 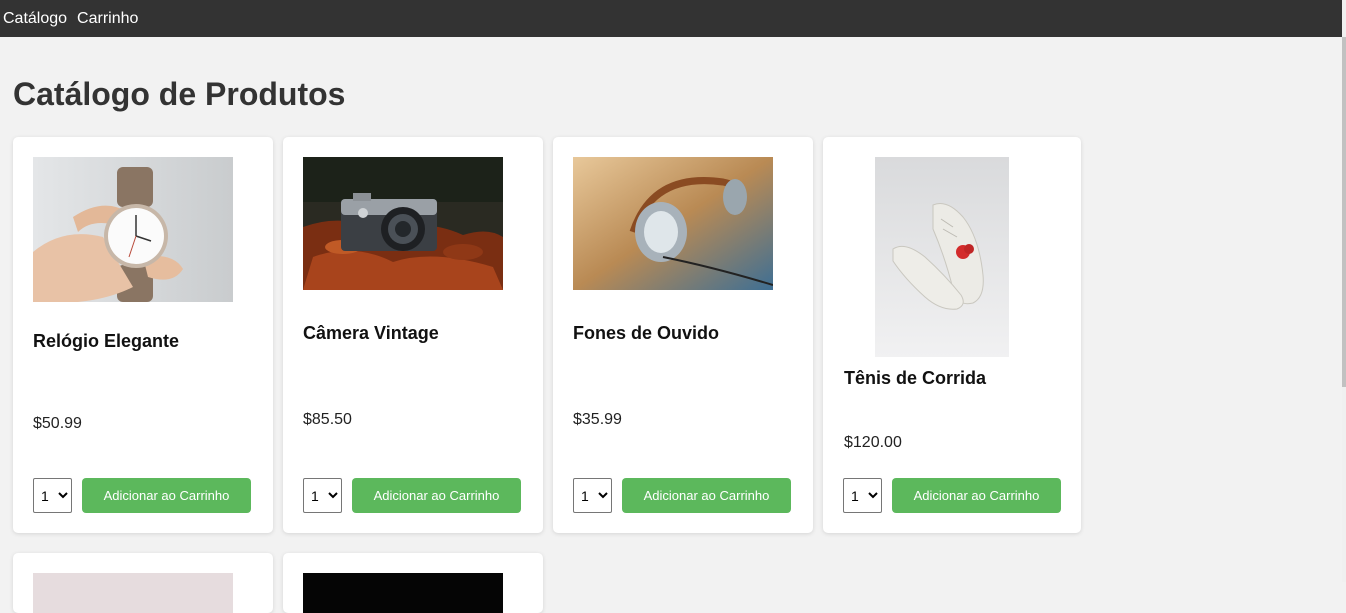 I want to click on page-title: Catálogo de Produtos, so click(x=179, y=94).